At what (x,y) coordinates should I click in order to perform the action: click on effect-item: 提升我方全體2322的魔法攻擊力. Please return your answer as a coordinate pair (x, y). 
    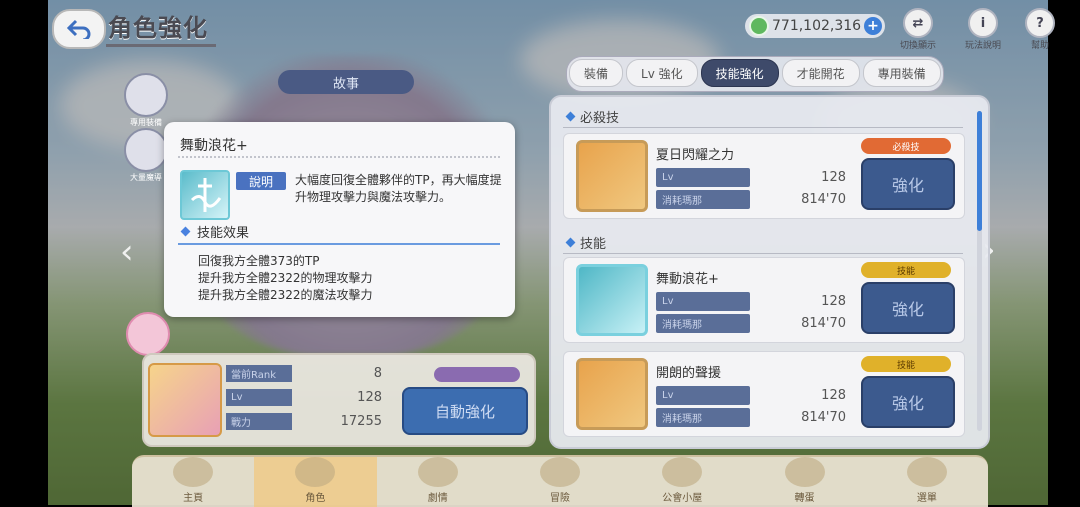
    Looking at the image, I should click on (285, 295).